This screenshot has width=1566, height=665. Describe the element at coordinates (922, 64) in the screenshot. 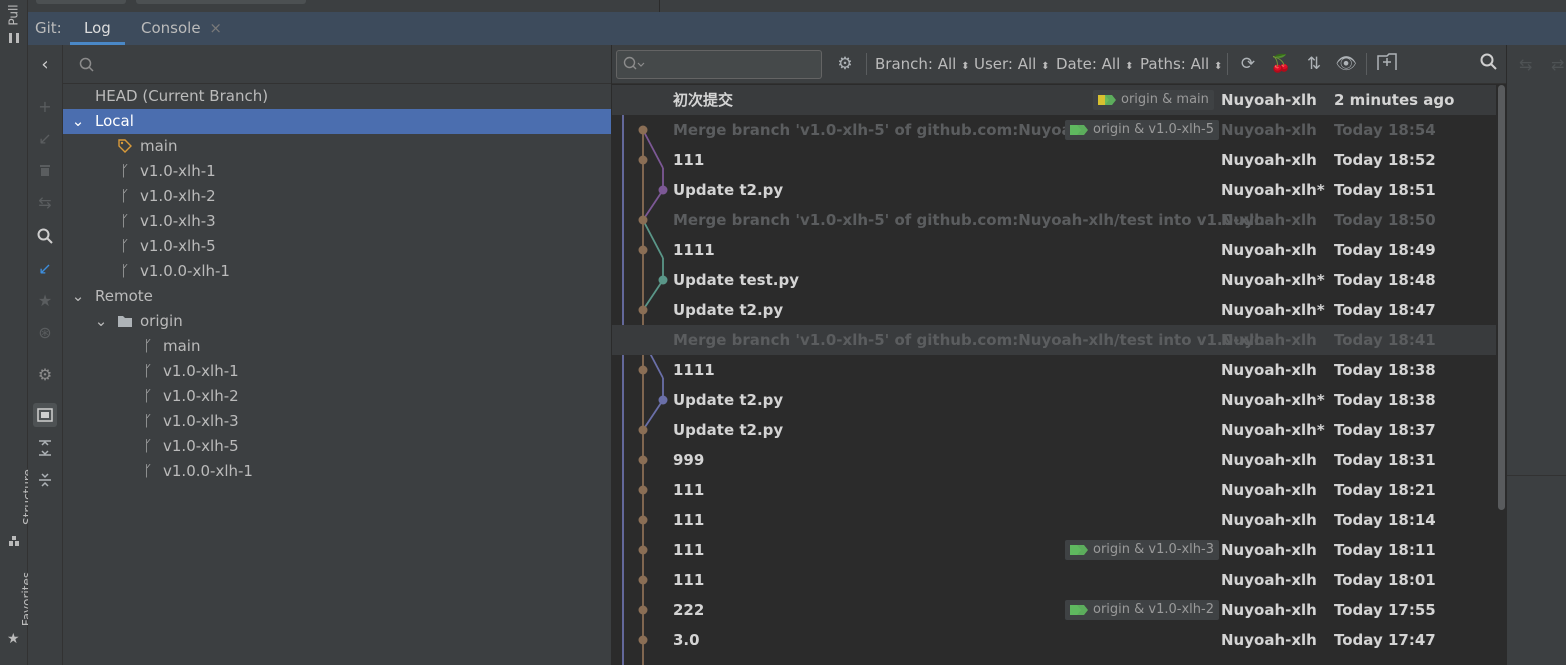

I see `branch-filter: Branch: All ⬍` at that location.